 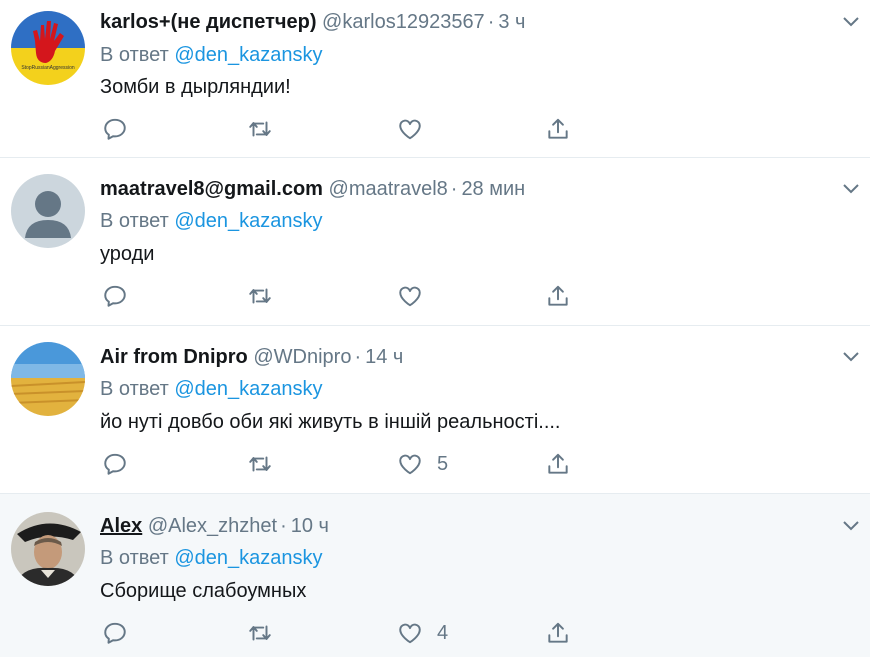 What do you see at coordinates (403, 22) in the screenshot?
I see `username: @karlos12923567` at bounding box center [403, 22].